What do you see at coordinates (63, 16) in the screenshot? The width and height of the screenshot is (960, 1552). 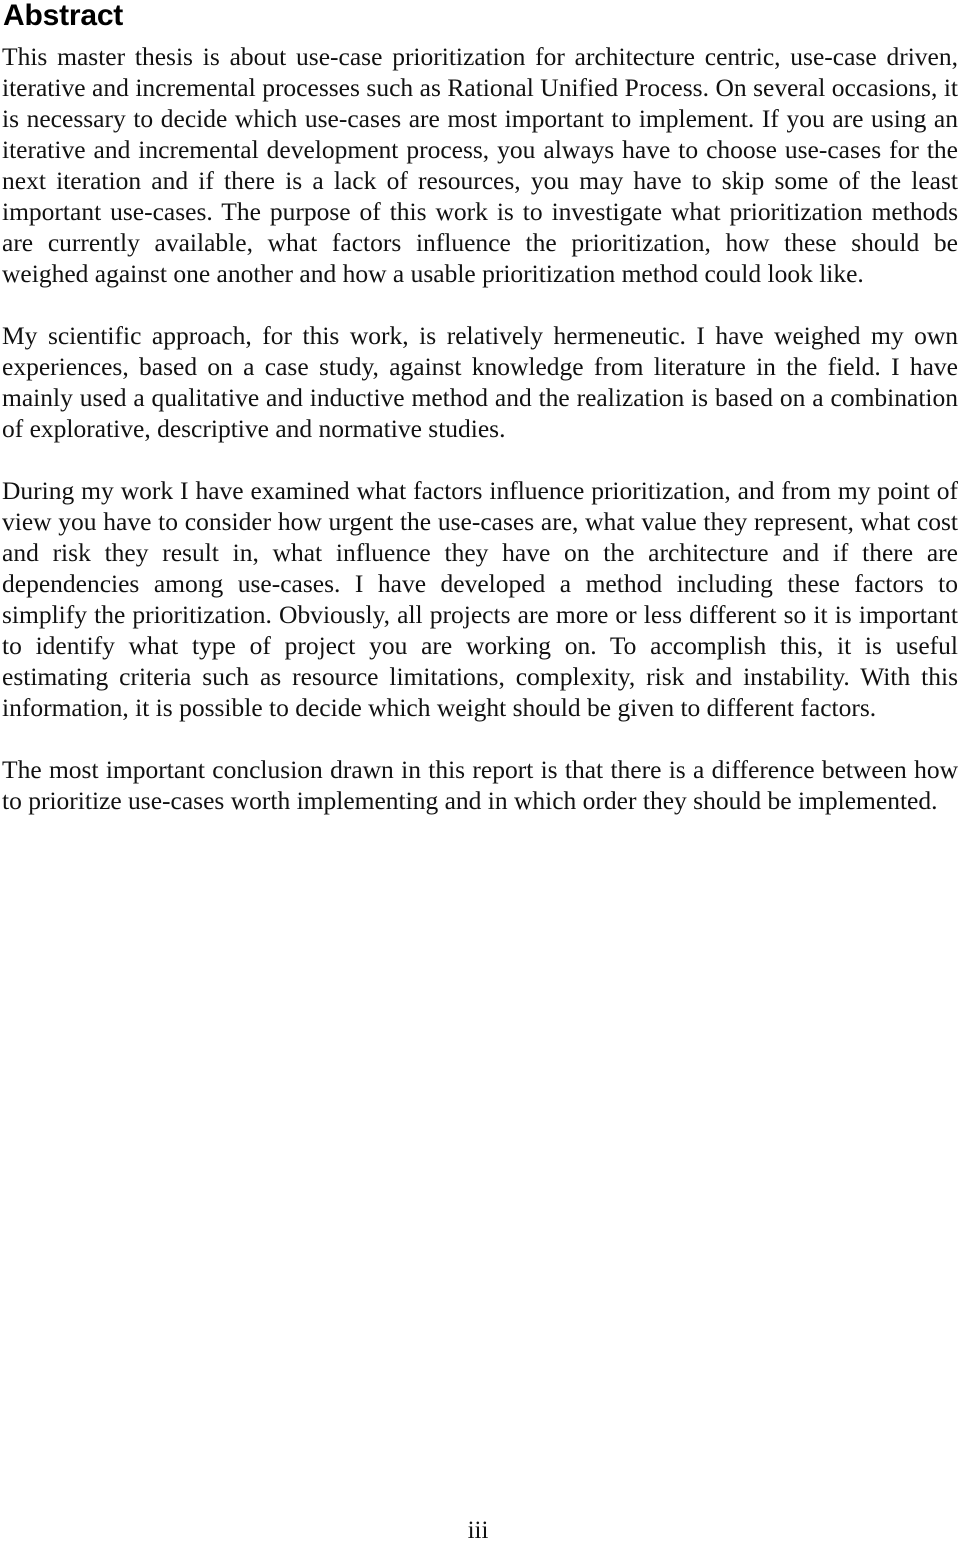 I see `page-title: Abstract` at bounding box center [63, 16].